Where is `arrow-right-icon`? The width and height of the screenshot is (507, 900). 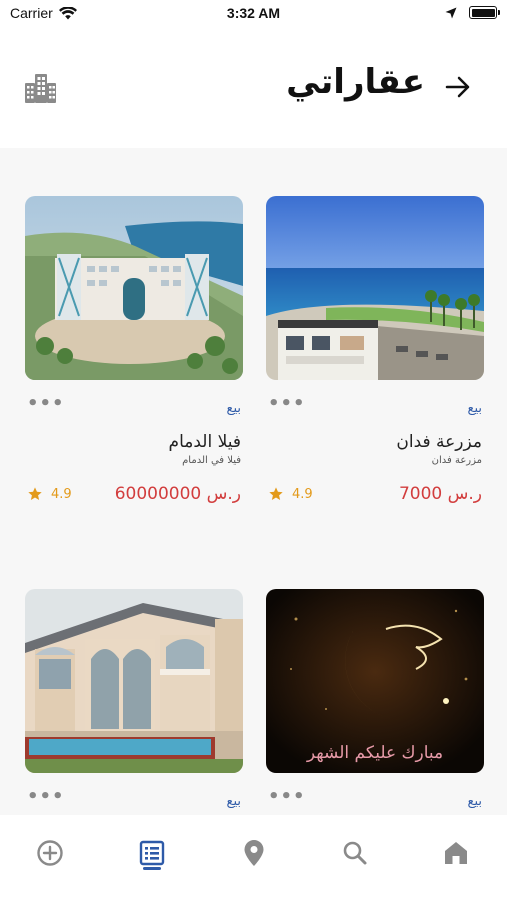 arrow-right-icon is located at coordinates (457, 87).